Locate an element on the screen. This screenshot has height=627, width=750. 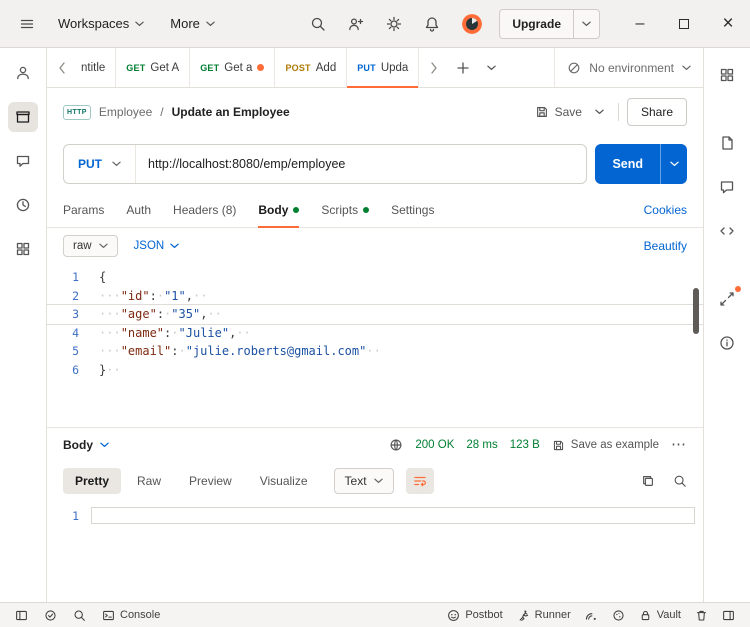
documentation-icon is located at coordinates (727, 143).